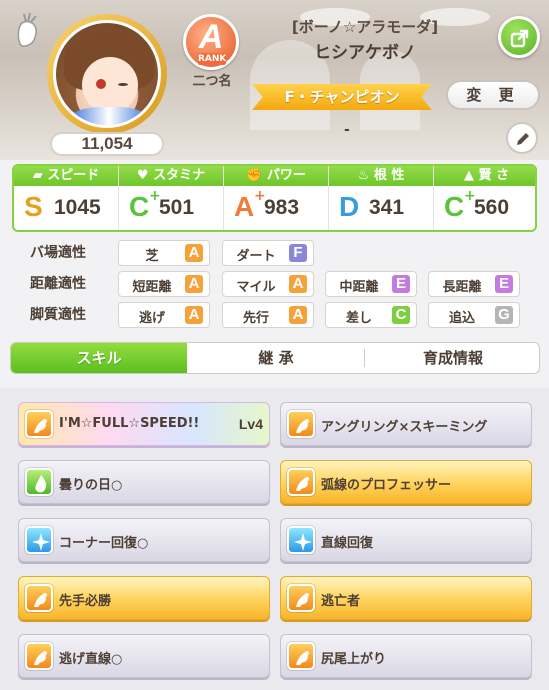  What do you see at coordinates (342, 97) in the screenshot?
I see `champion-title: F・チャンピオン` at bounding box center [342, 97].